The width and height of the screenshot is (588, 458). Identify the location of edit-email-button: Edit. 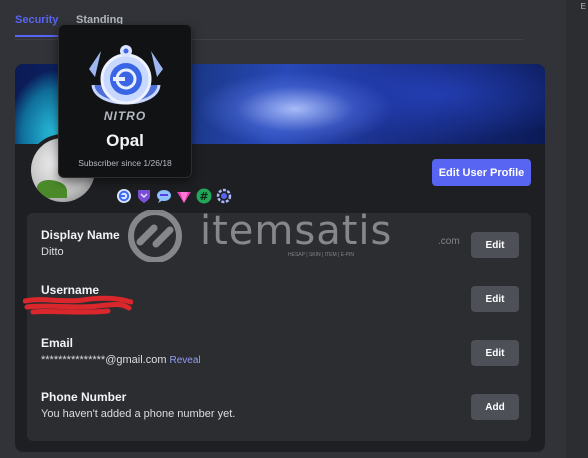
(495, 353).